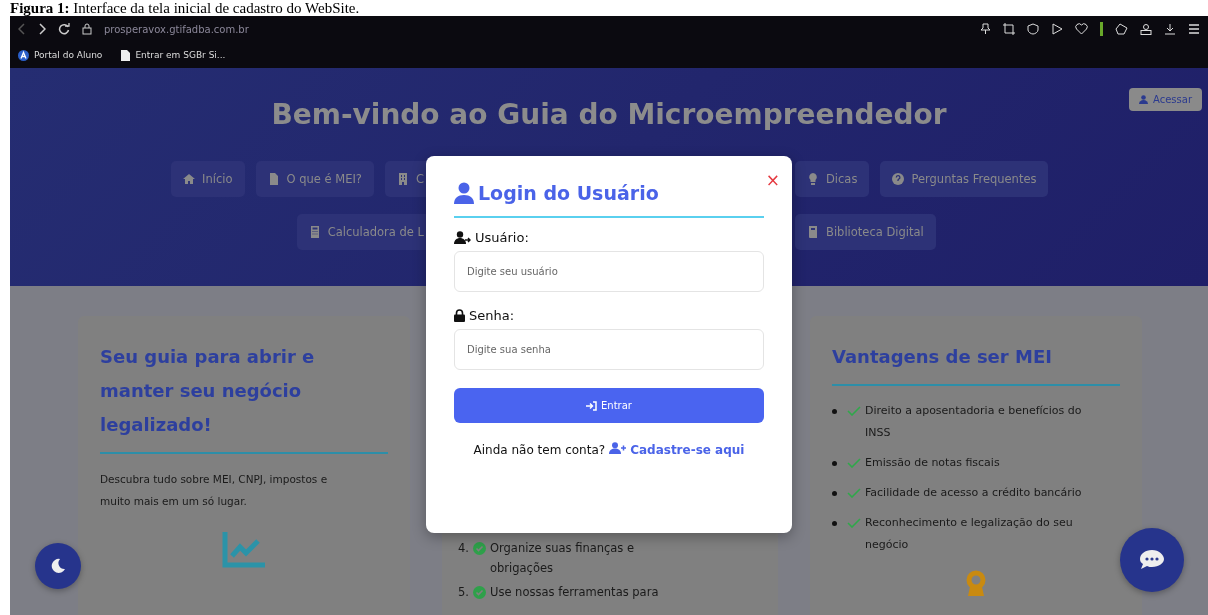 This screenshot has height=615, width=1208. What do you see at coordinates (463, 592) in the screenshot?
I see `step-number: 5.` at bounding box center [463, 592].